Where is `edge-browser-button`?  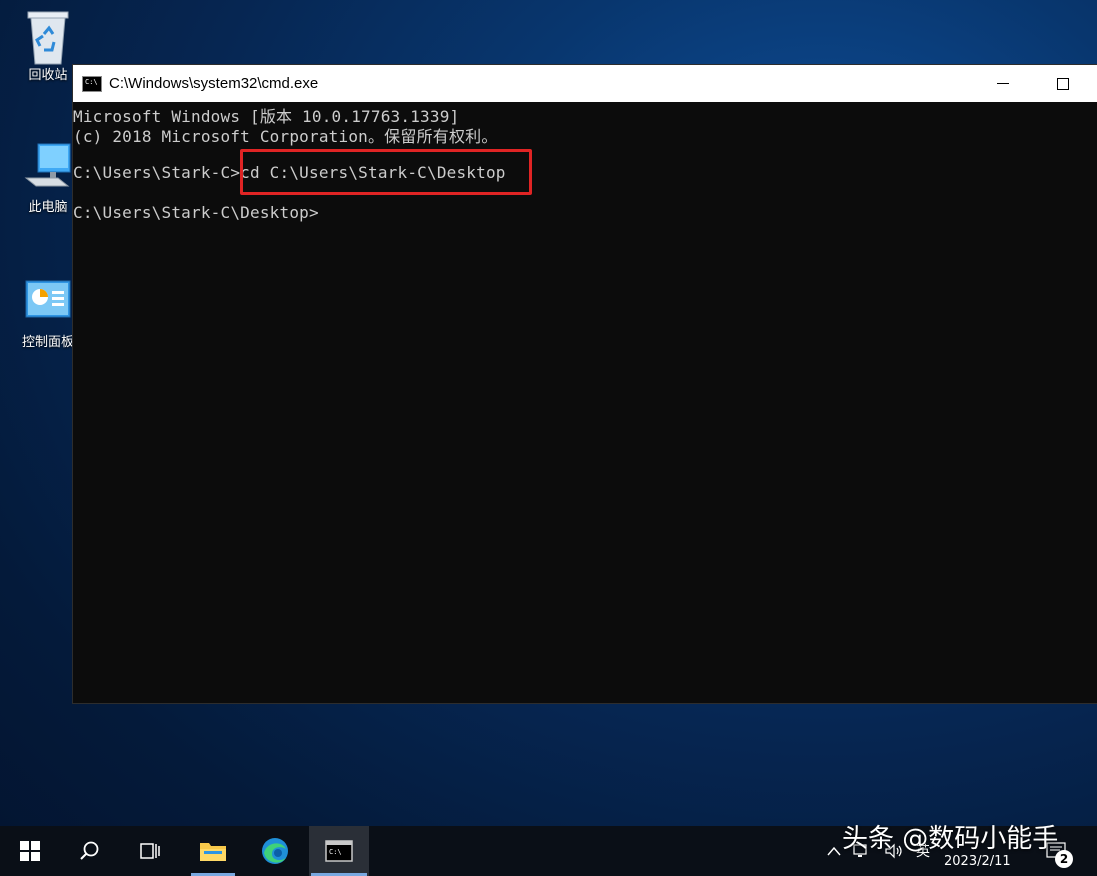 edge-browser-button is located at coordinates (275, 851).